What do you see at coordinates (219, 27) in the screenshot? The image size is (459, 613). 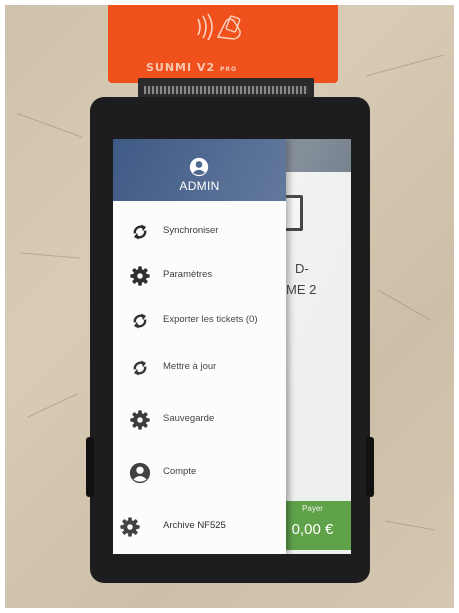 I see `nfc-icon` at bounding box center [219, 27].